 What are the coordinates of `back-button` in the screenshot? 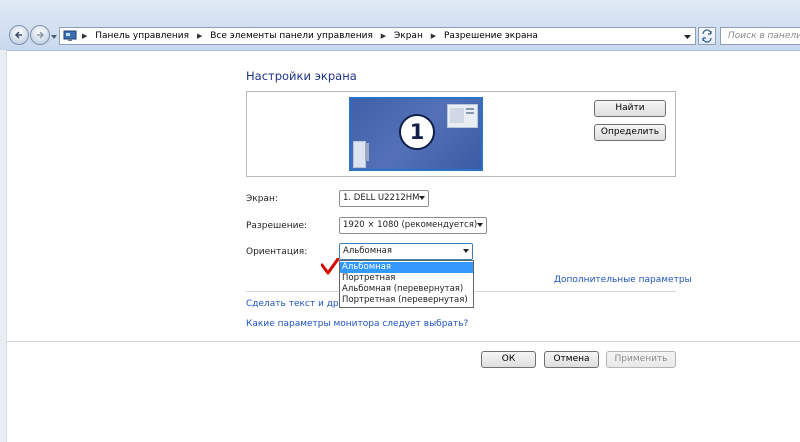 It's located at (19, 35).